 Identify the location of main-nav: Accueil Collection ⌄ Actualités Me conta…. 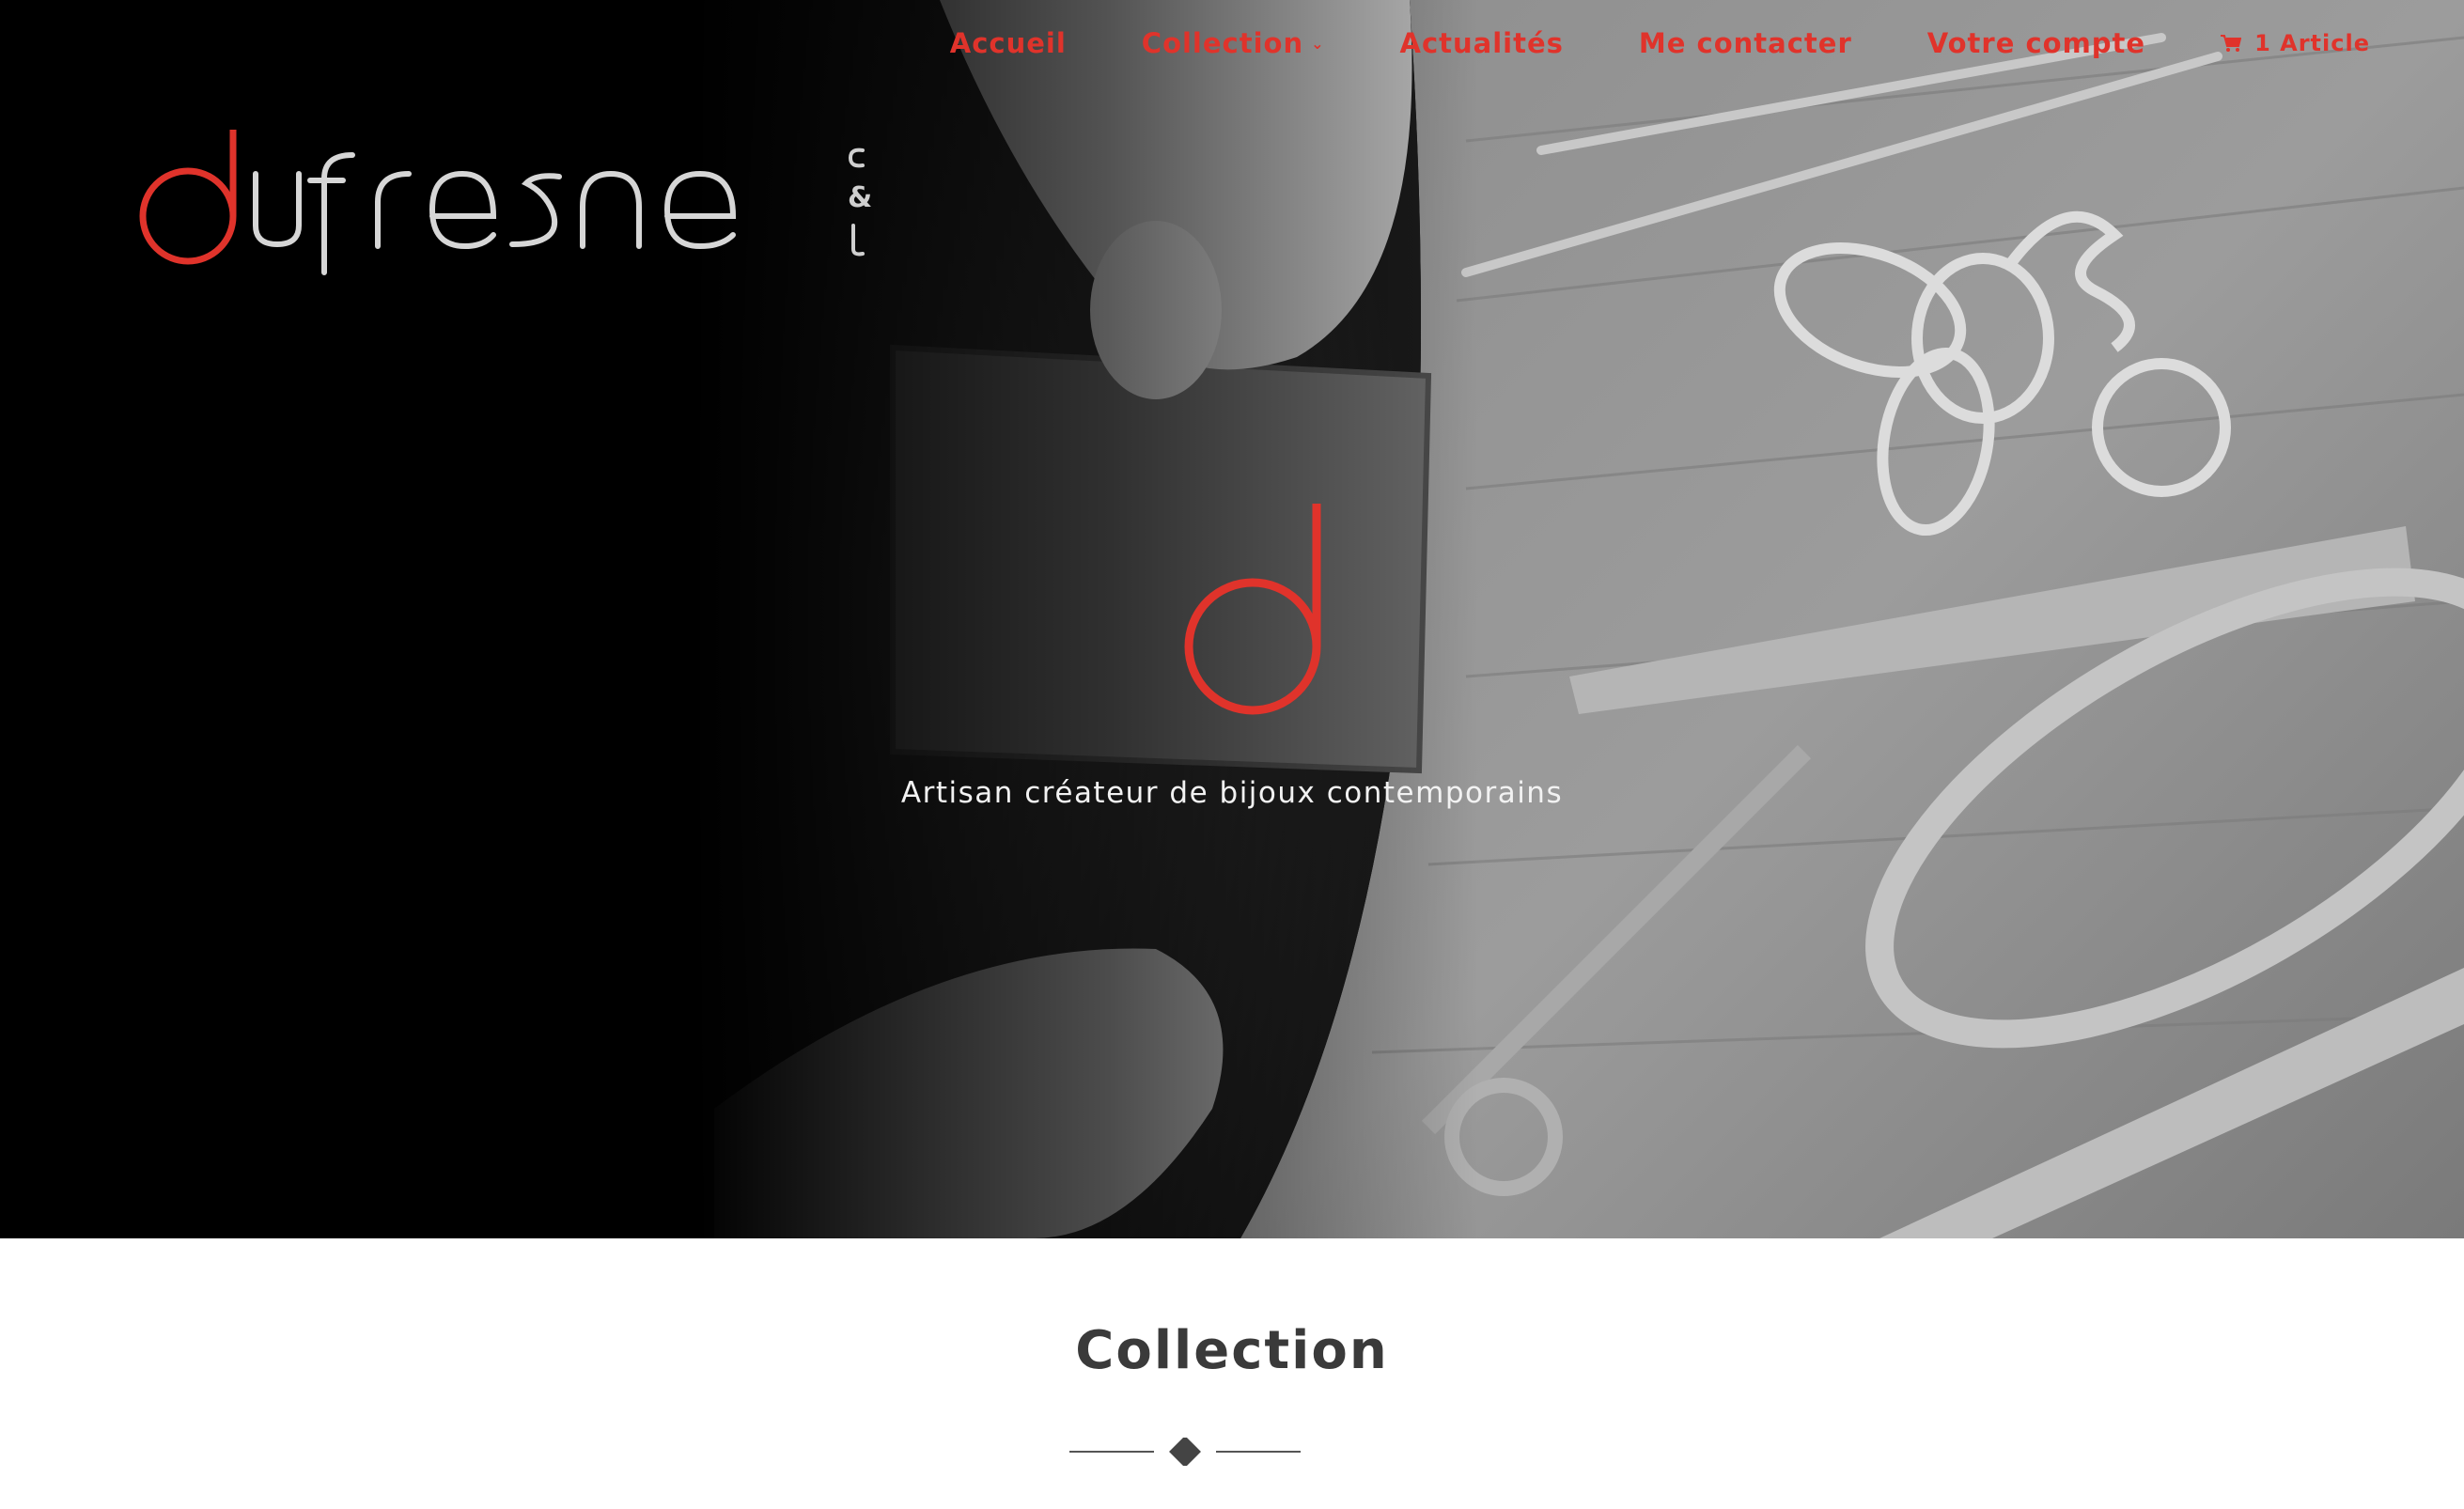
(1660, 43).